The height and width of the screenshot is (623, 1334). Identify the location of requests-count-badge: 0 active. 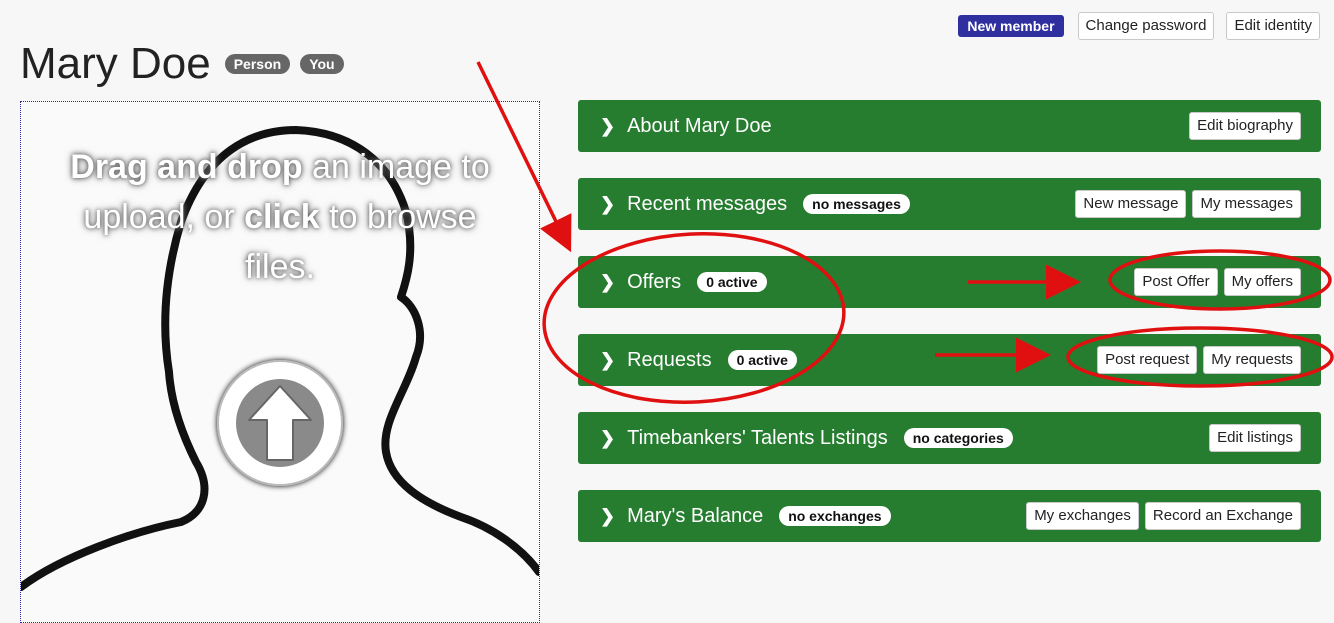
(762, 360).